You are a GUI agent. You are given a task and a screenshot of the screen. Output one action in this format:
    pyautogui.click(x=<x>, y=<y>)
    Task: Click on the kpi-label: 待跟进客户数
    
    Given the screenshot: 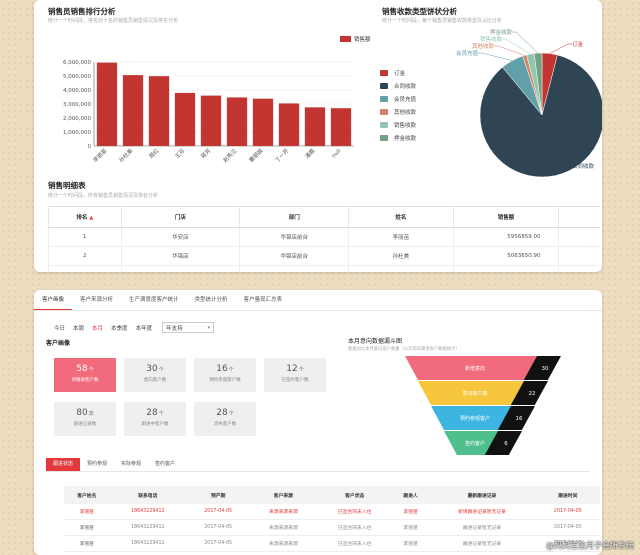 What is the action you would take?
    pyautogui.click(x=85, y=380)
    